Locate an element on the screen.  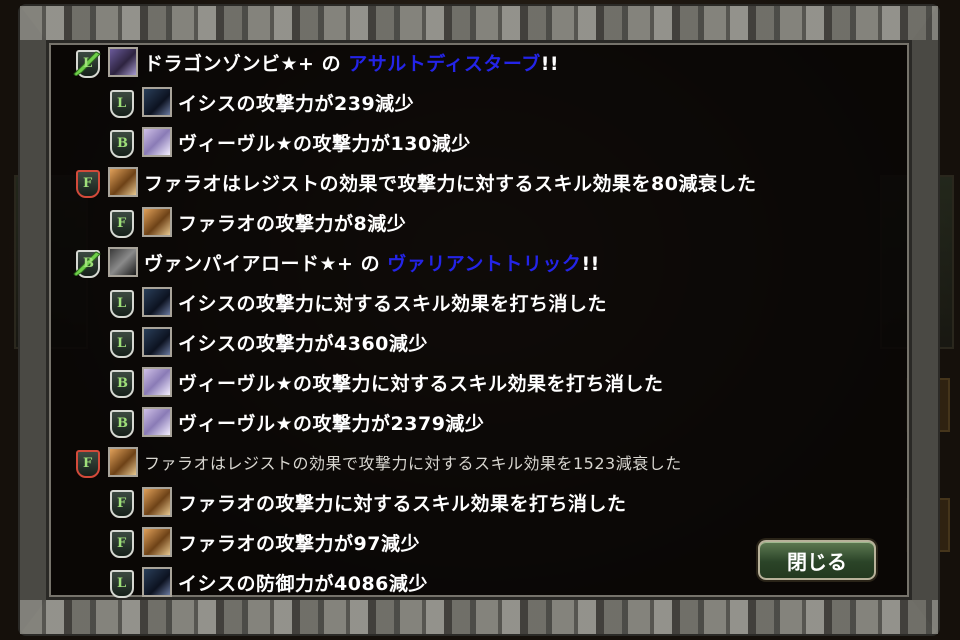
close-button: 閉じる is located at coordinates (817, 560).